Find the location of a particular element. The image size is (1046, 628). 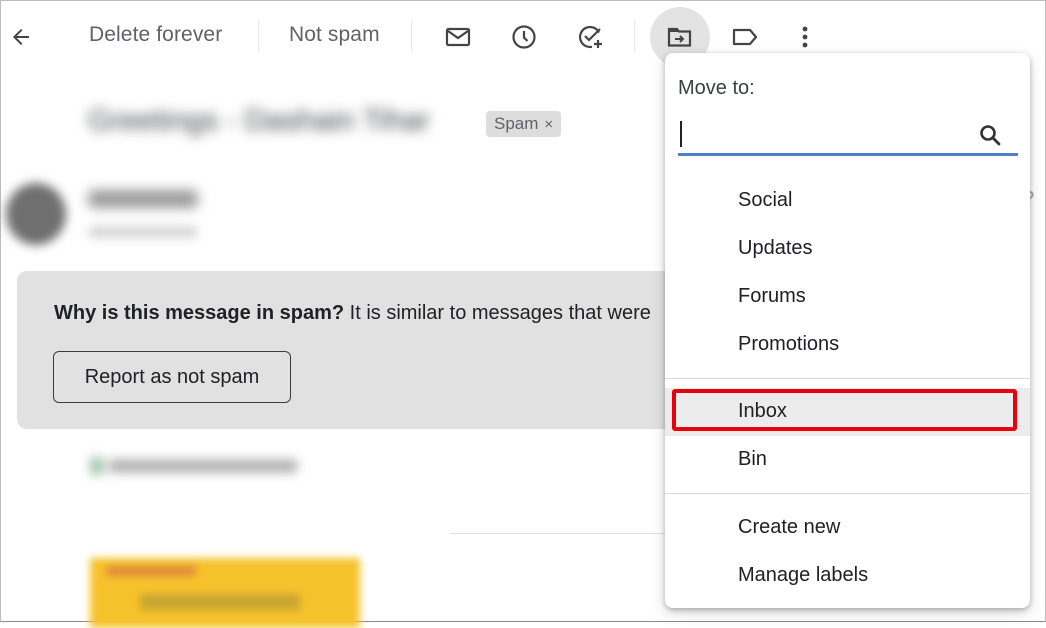

menu-item-create-new: Create new is located at coordinates (847, 528).